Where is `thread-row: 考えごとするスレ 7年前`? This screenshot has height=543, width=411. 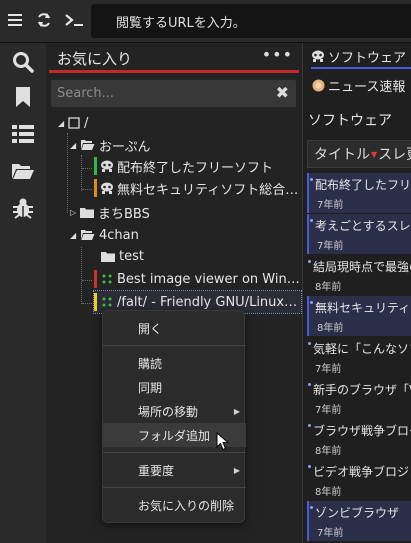 thread-row: 考えごとするスレ 7年前 is located at coordinates (359, 234).